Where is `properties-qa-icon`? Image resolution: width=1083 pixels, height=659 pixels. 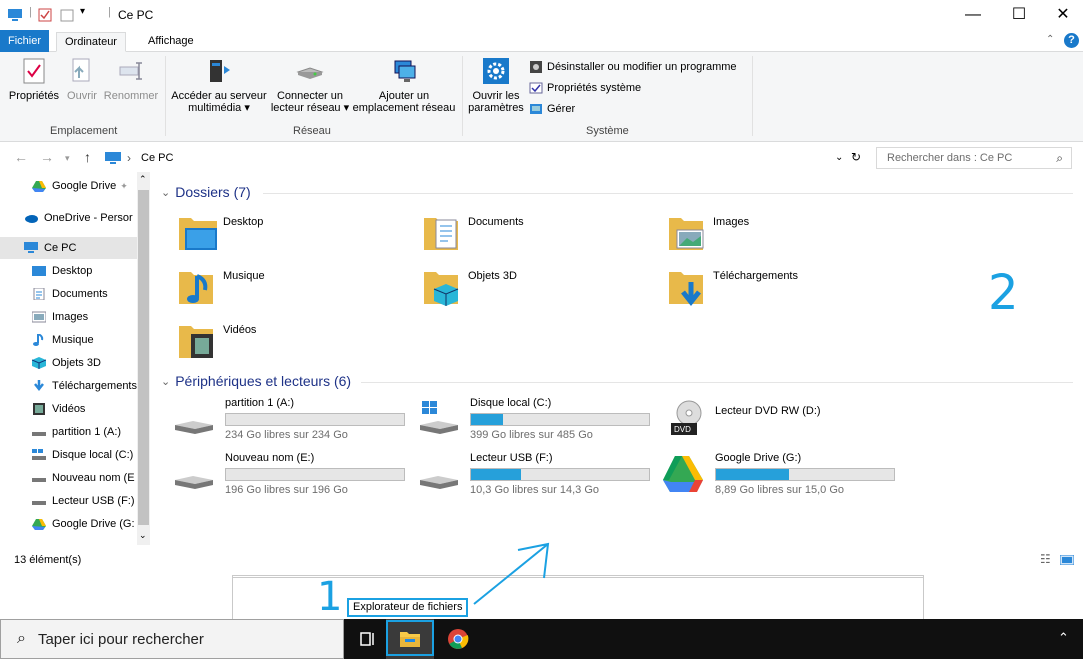
properties-qa-icon is located at coordinates (45, 15).